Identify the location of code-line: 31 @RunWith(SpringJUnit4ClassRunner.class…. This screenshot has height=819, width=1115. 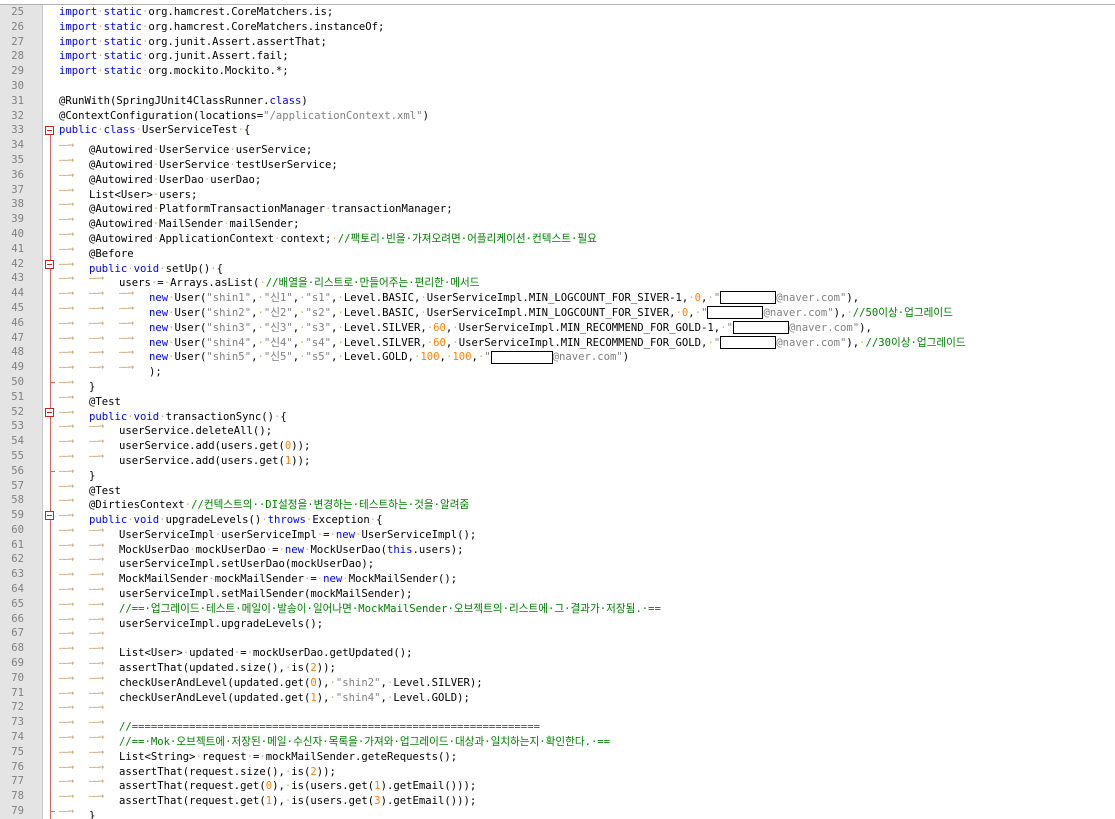
(557, 101).